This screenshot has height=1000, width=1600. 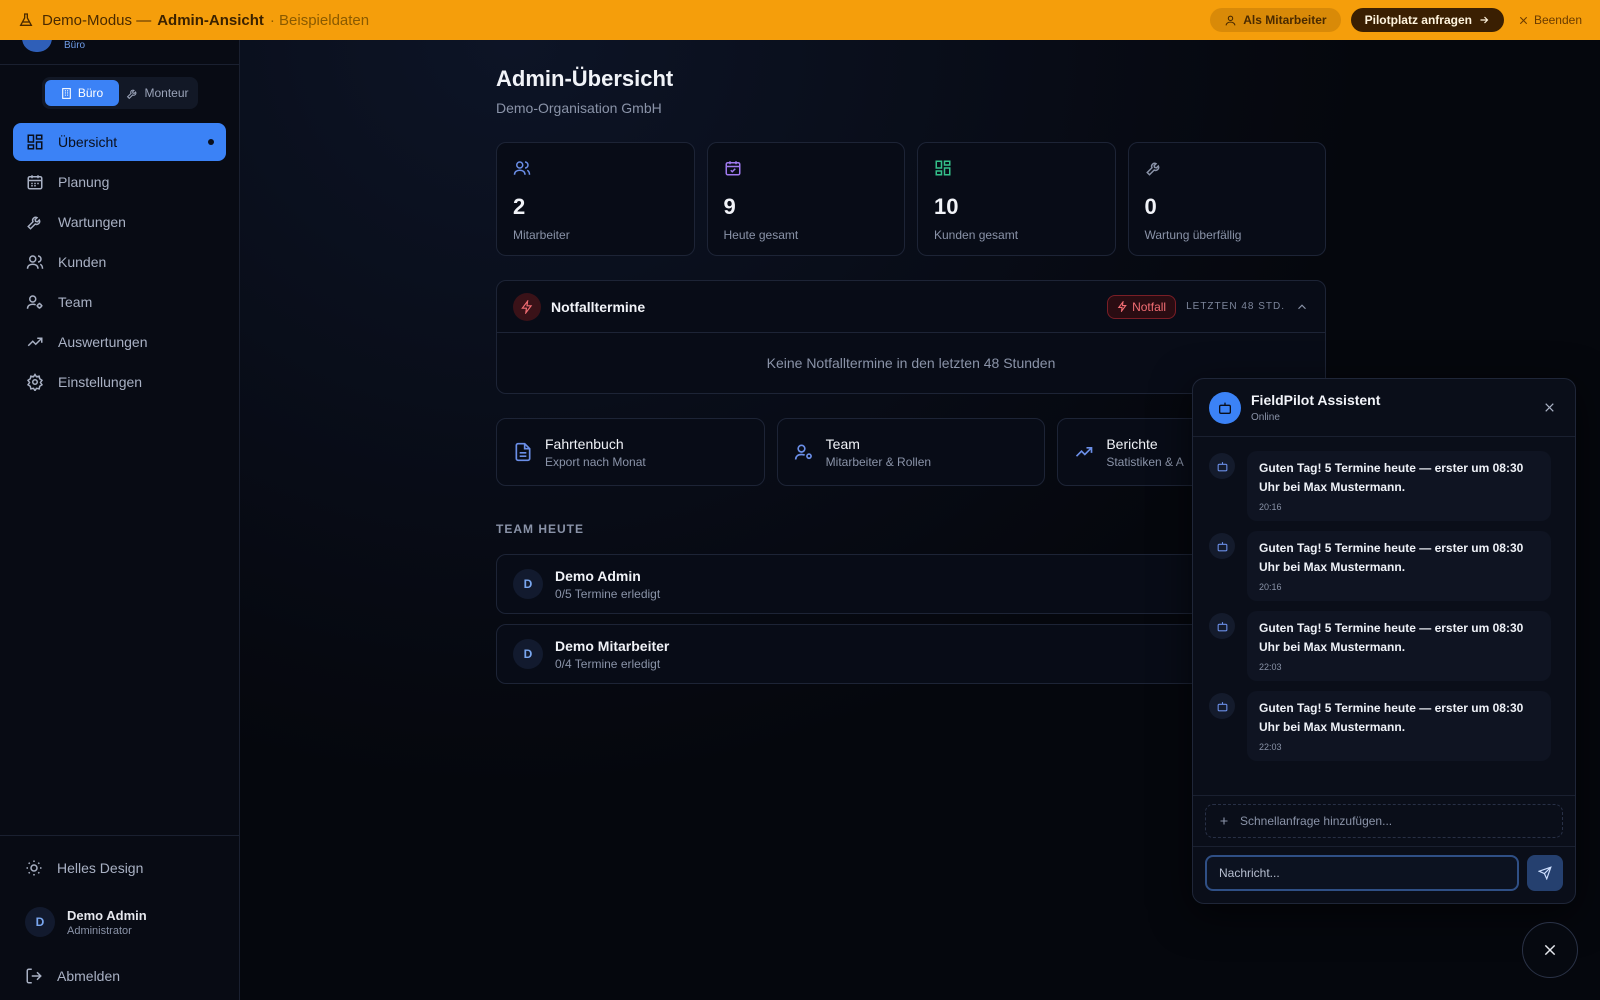 I want to click on current-user: D Demo Admin Administrator, so click(x=119, y=922).